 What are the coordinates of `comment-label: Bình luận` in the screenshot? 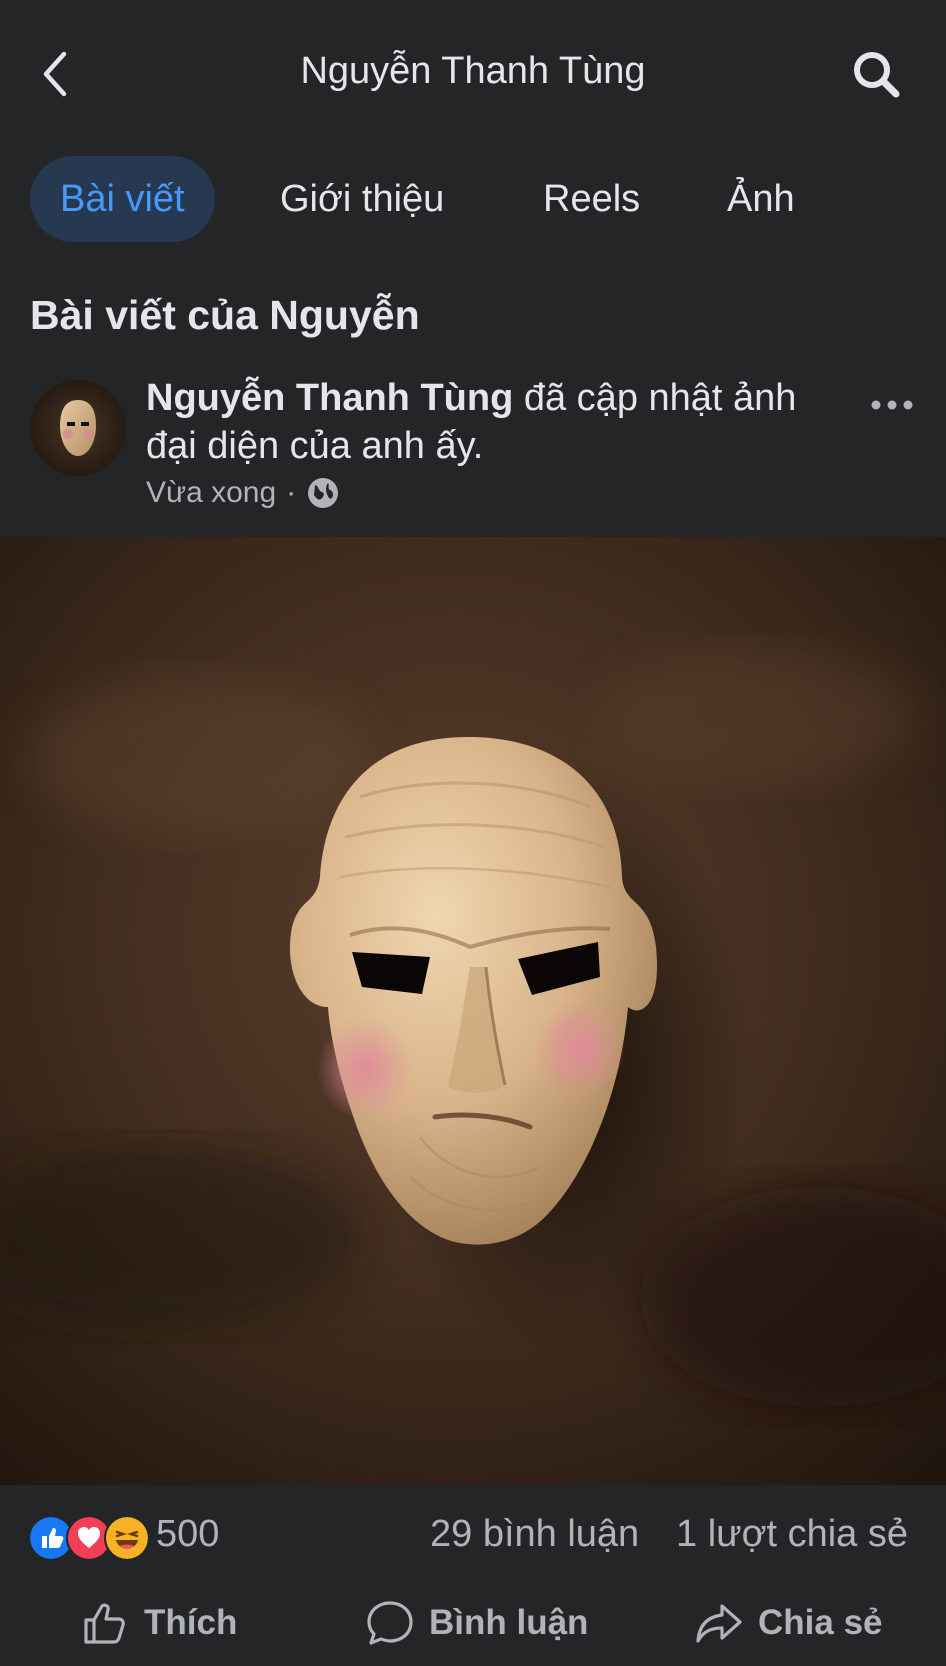 It's located at (509, 1622).